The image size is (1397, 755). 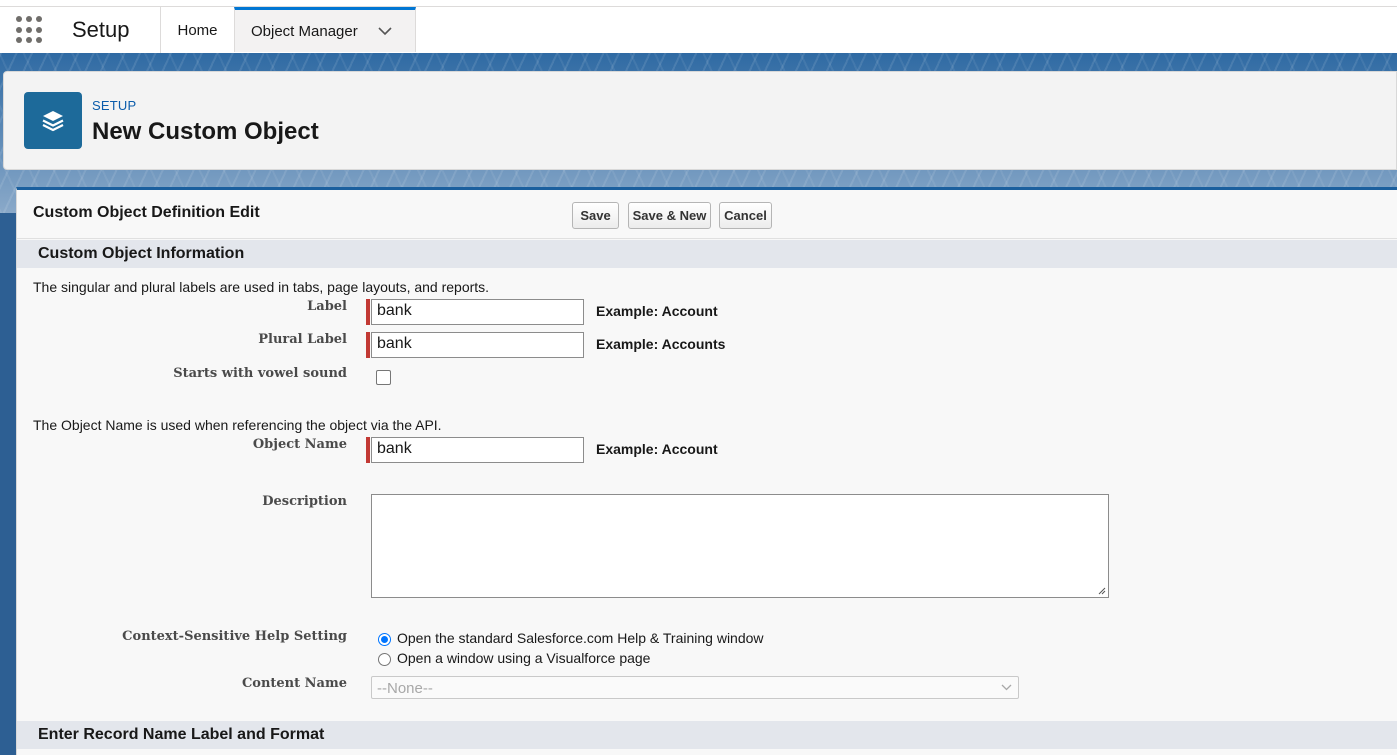 I want to click on object-name-field-label: Object Name, so click(x=299, y=444).